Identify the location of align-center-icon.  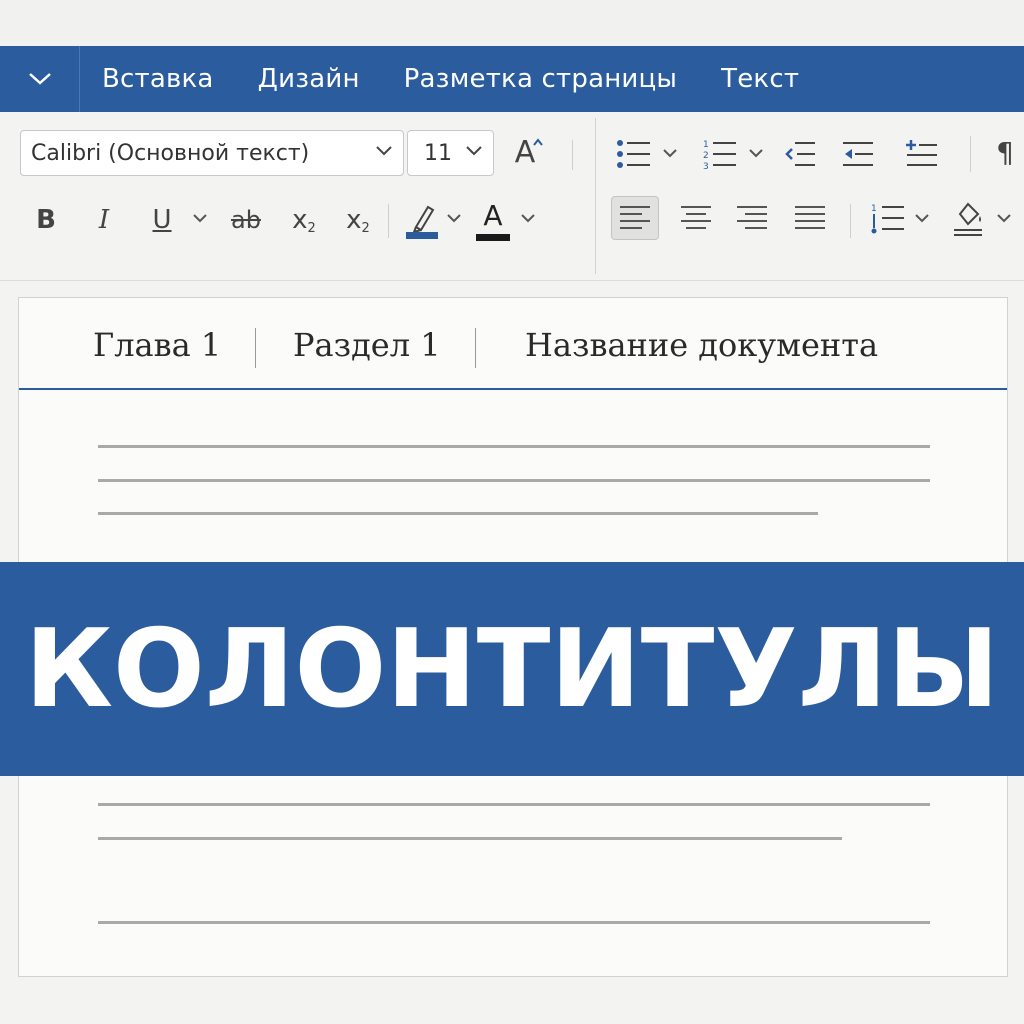
(696, 217).